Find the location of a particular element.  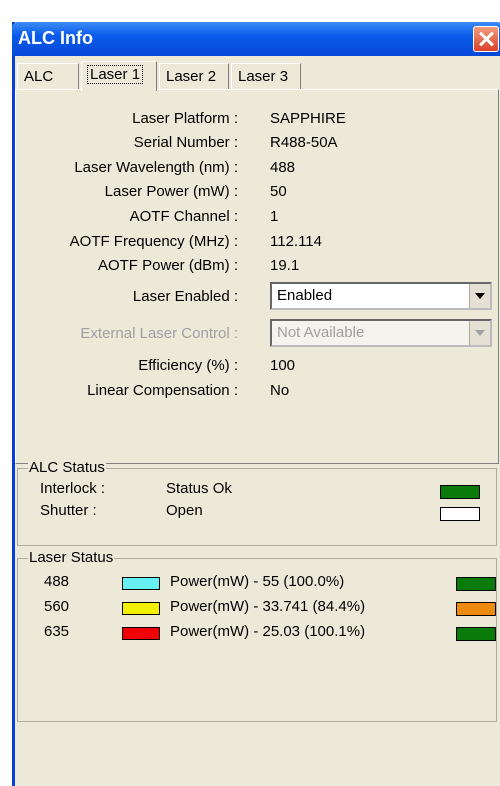

tab-laser-1: Laser 1 is located at coordinates (119, 76).